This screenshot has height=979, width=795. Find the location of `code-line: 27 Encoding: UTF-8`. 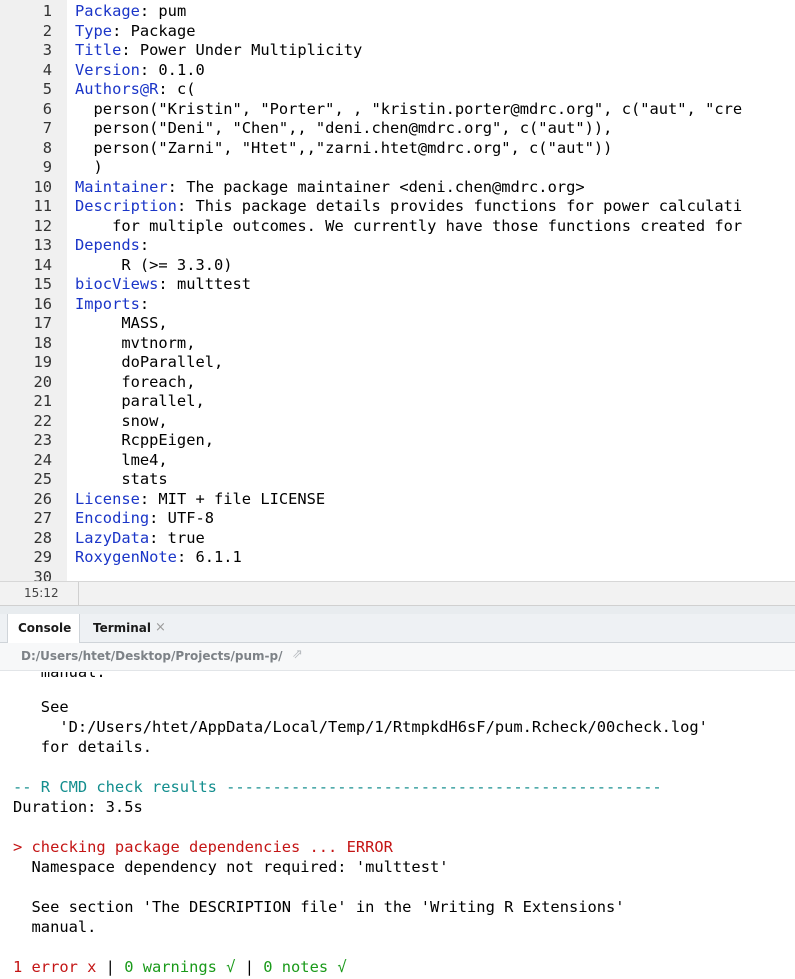

code-line: 27 Encoding: UTF-8 is located at coordinates (397, 519).